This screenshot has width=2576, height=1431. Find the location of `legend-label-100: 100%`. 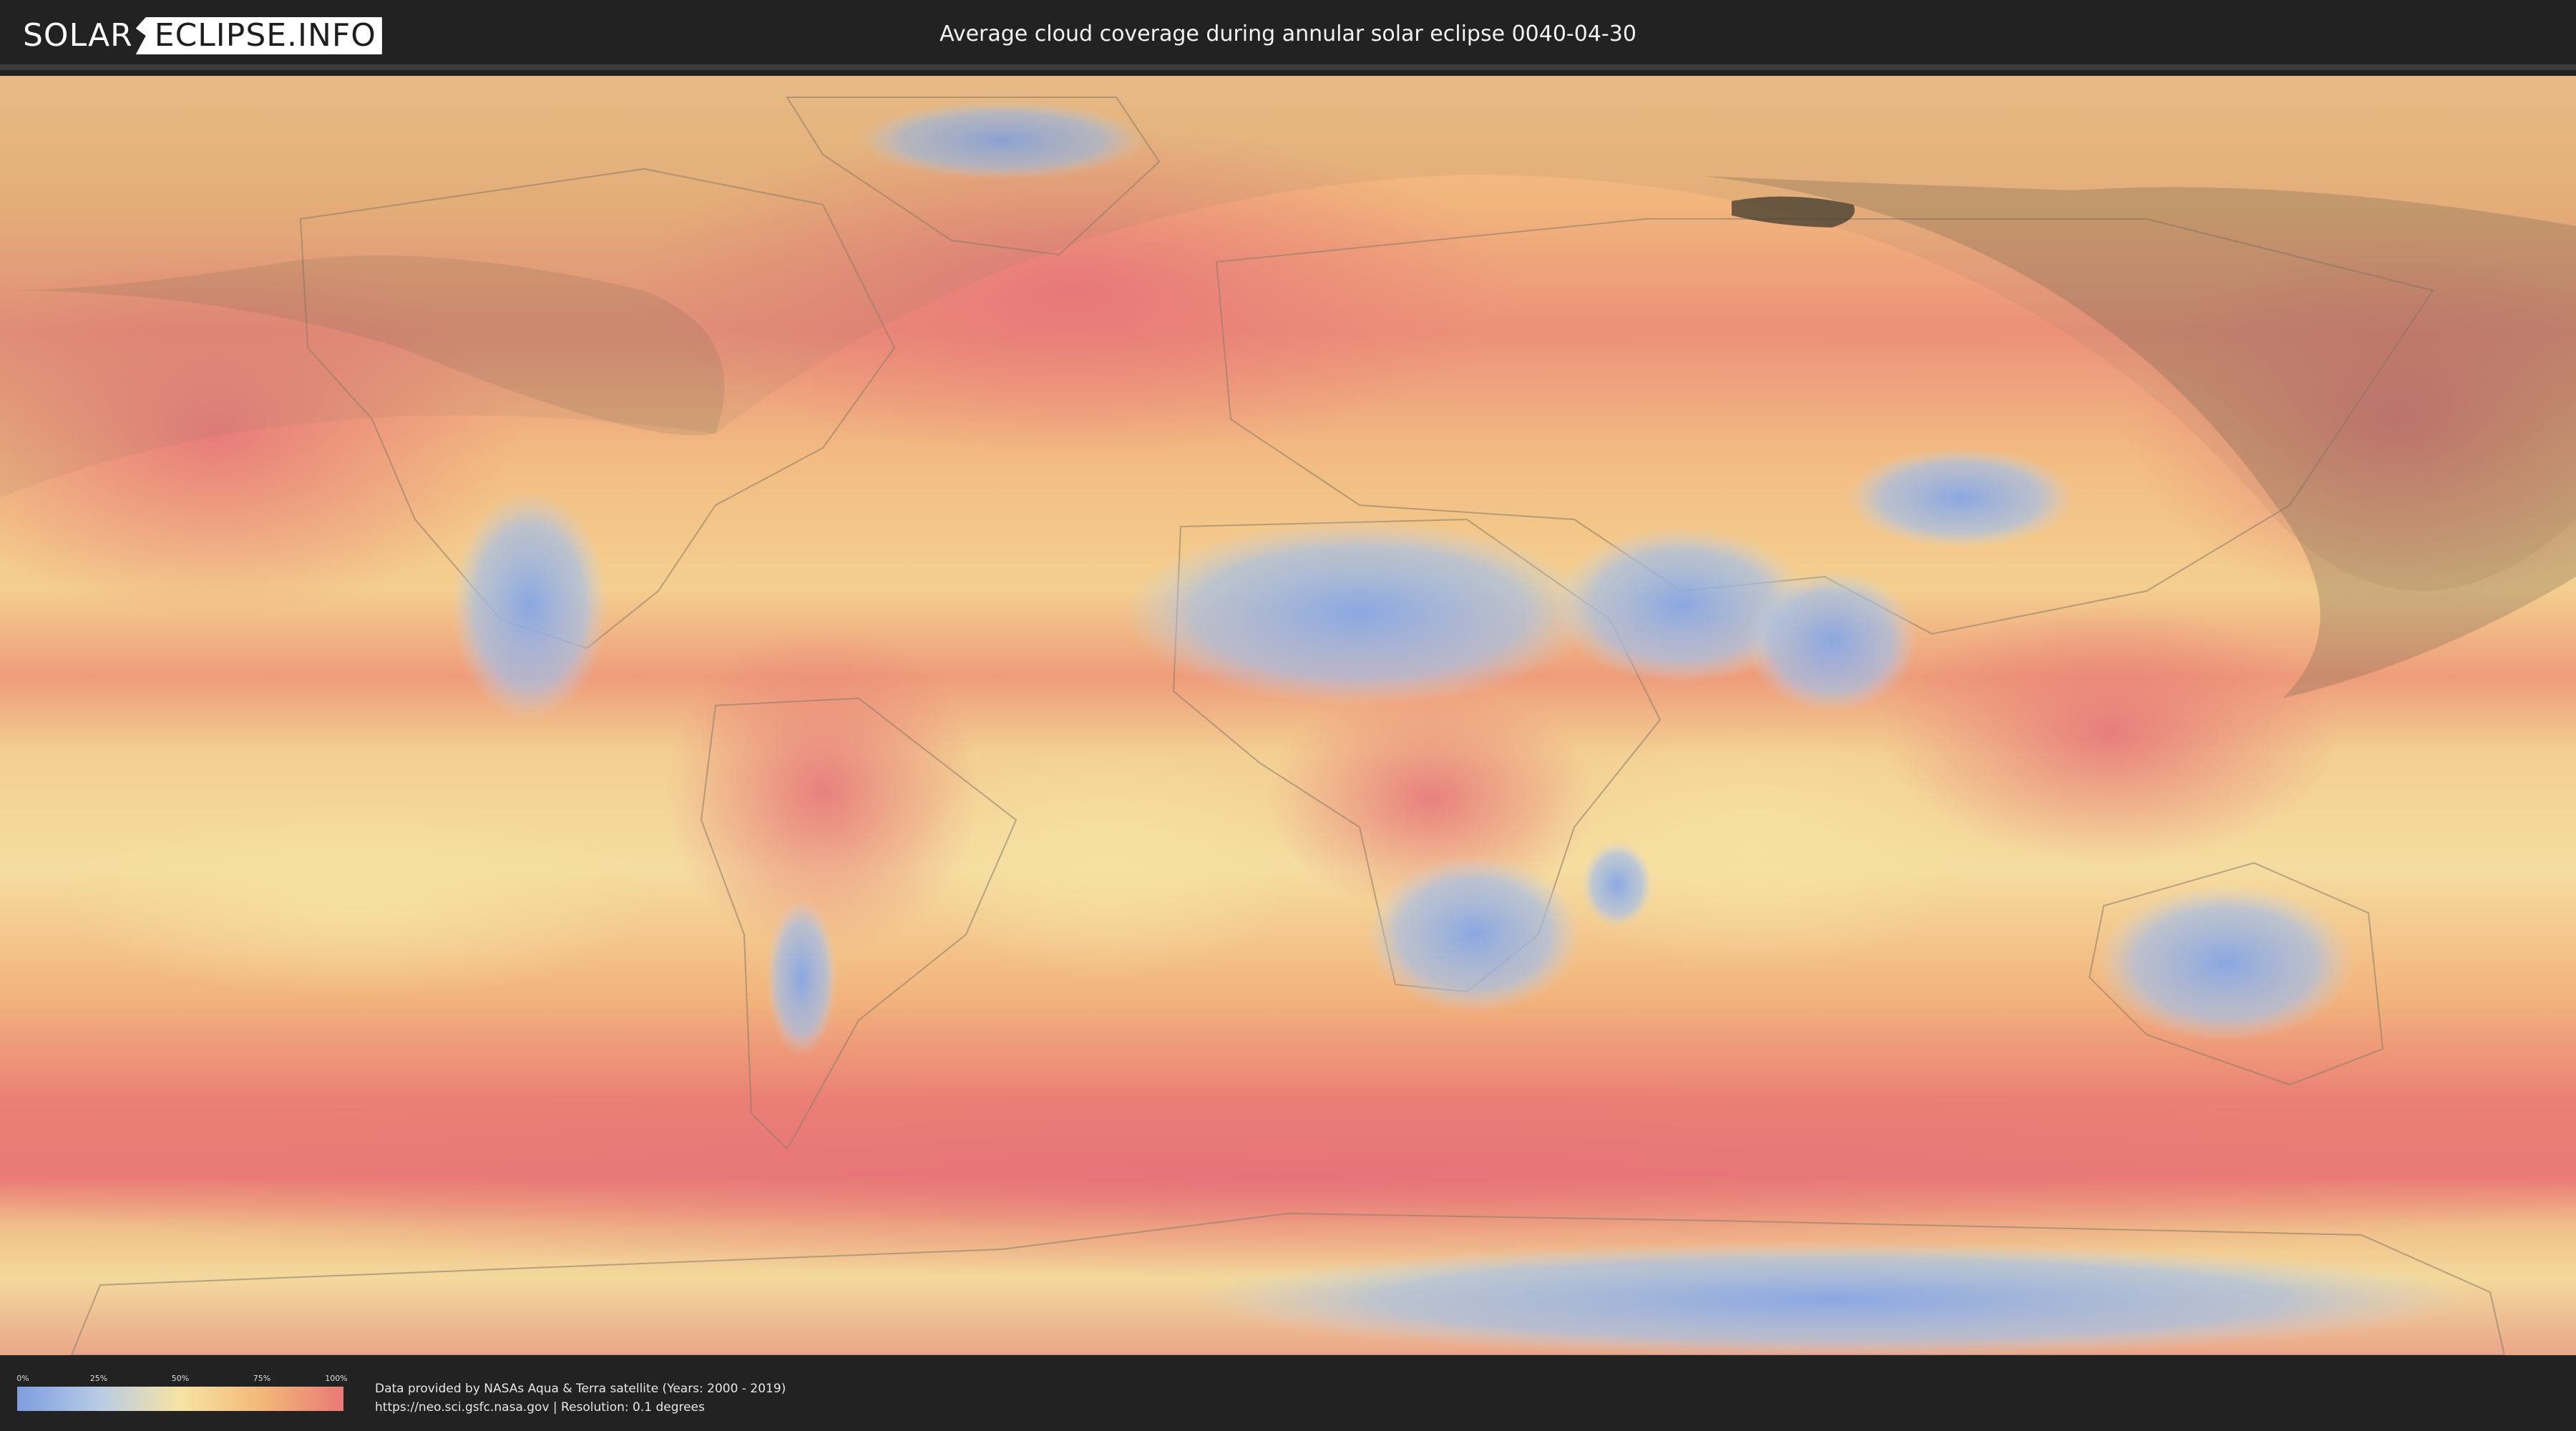

legend-label-100: 100% is located at coordinates (336, 1378).